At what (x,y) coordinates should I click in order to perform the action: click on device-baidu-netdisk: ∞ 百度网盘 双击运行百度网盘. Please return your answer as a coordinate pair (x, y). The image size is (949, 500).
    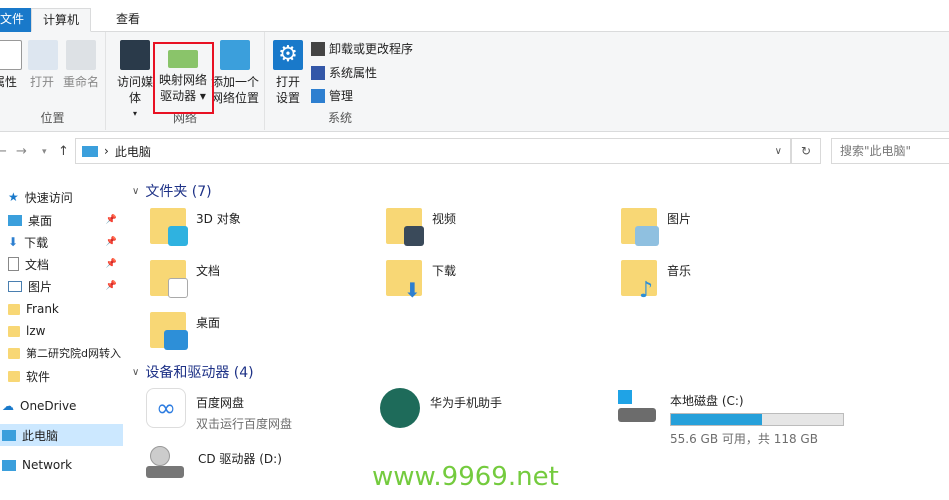
    Looking at the image, I should click on (219, 410).